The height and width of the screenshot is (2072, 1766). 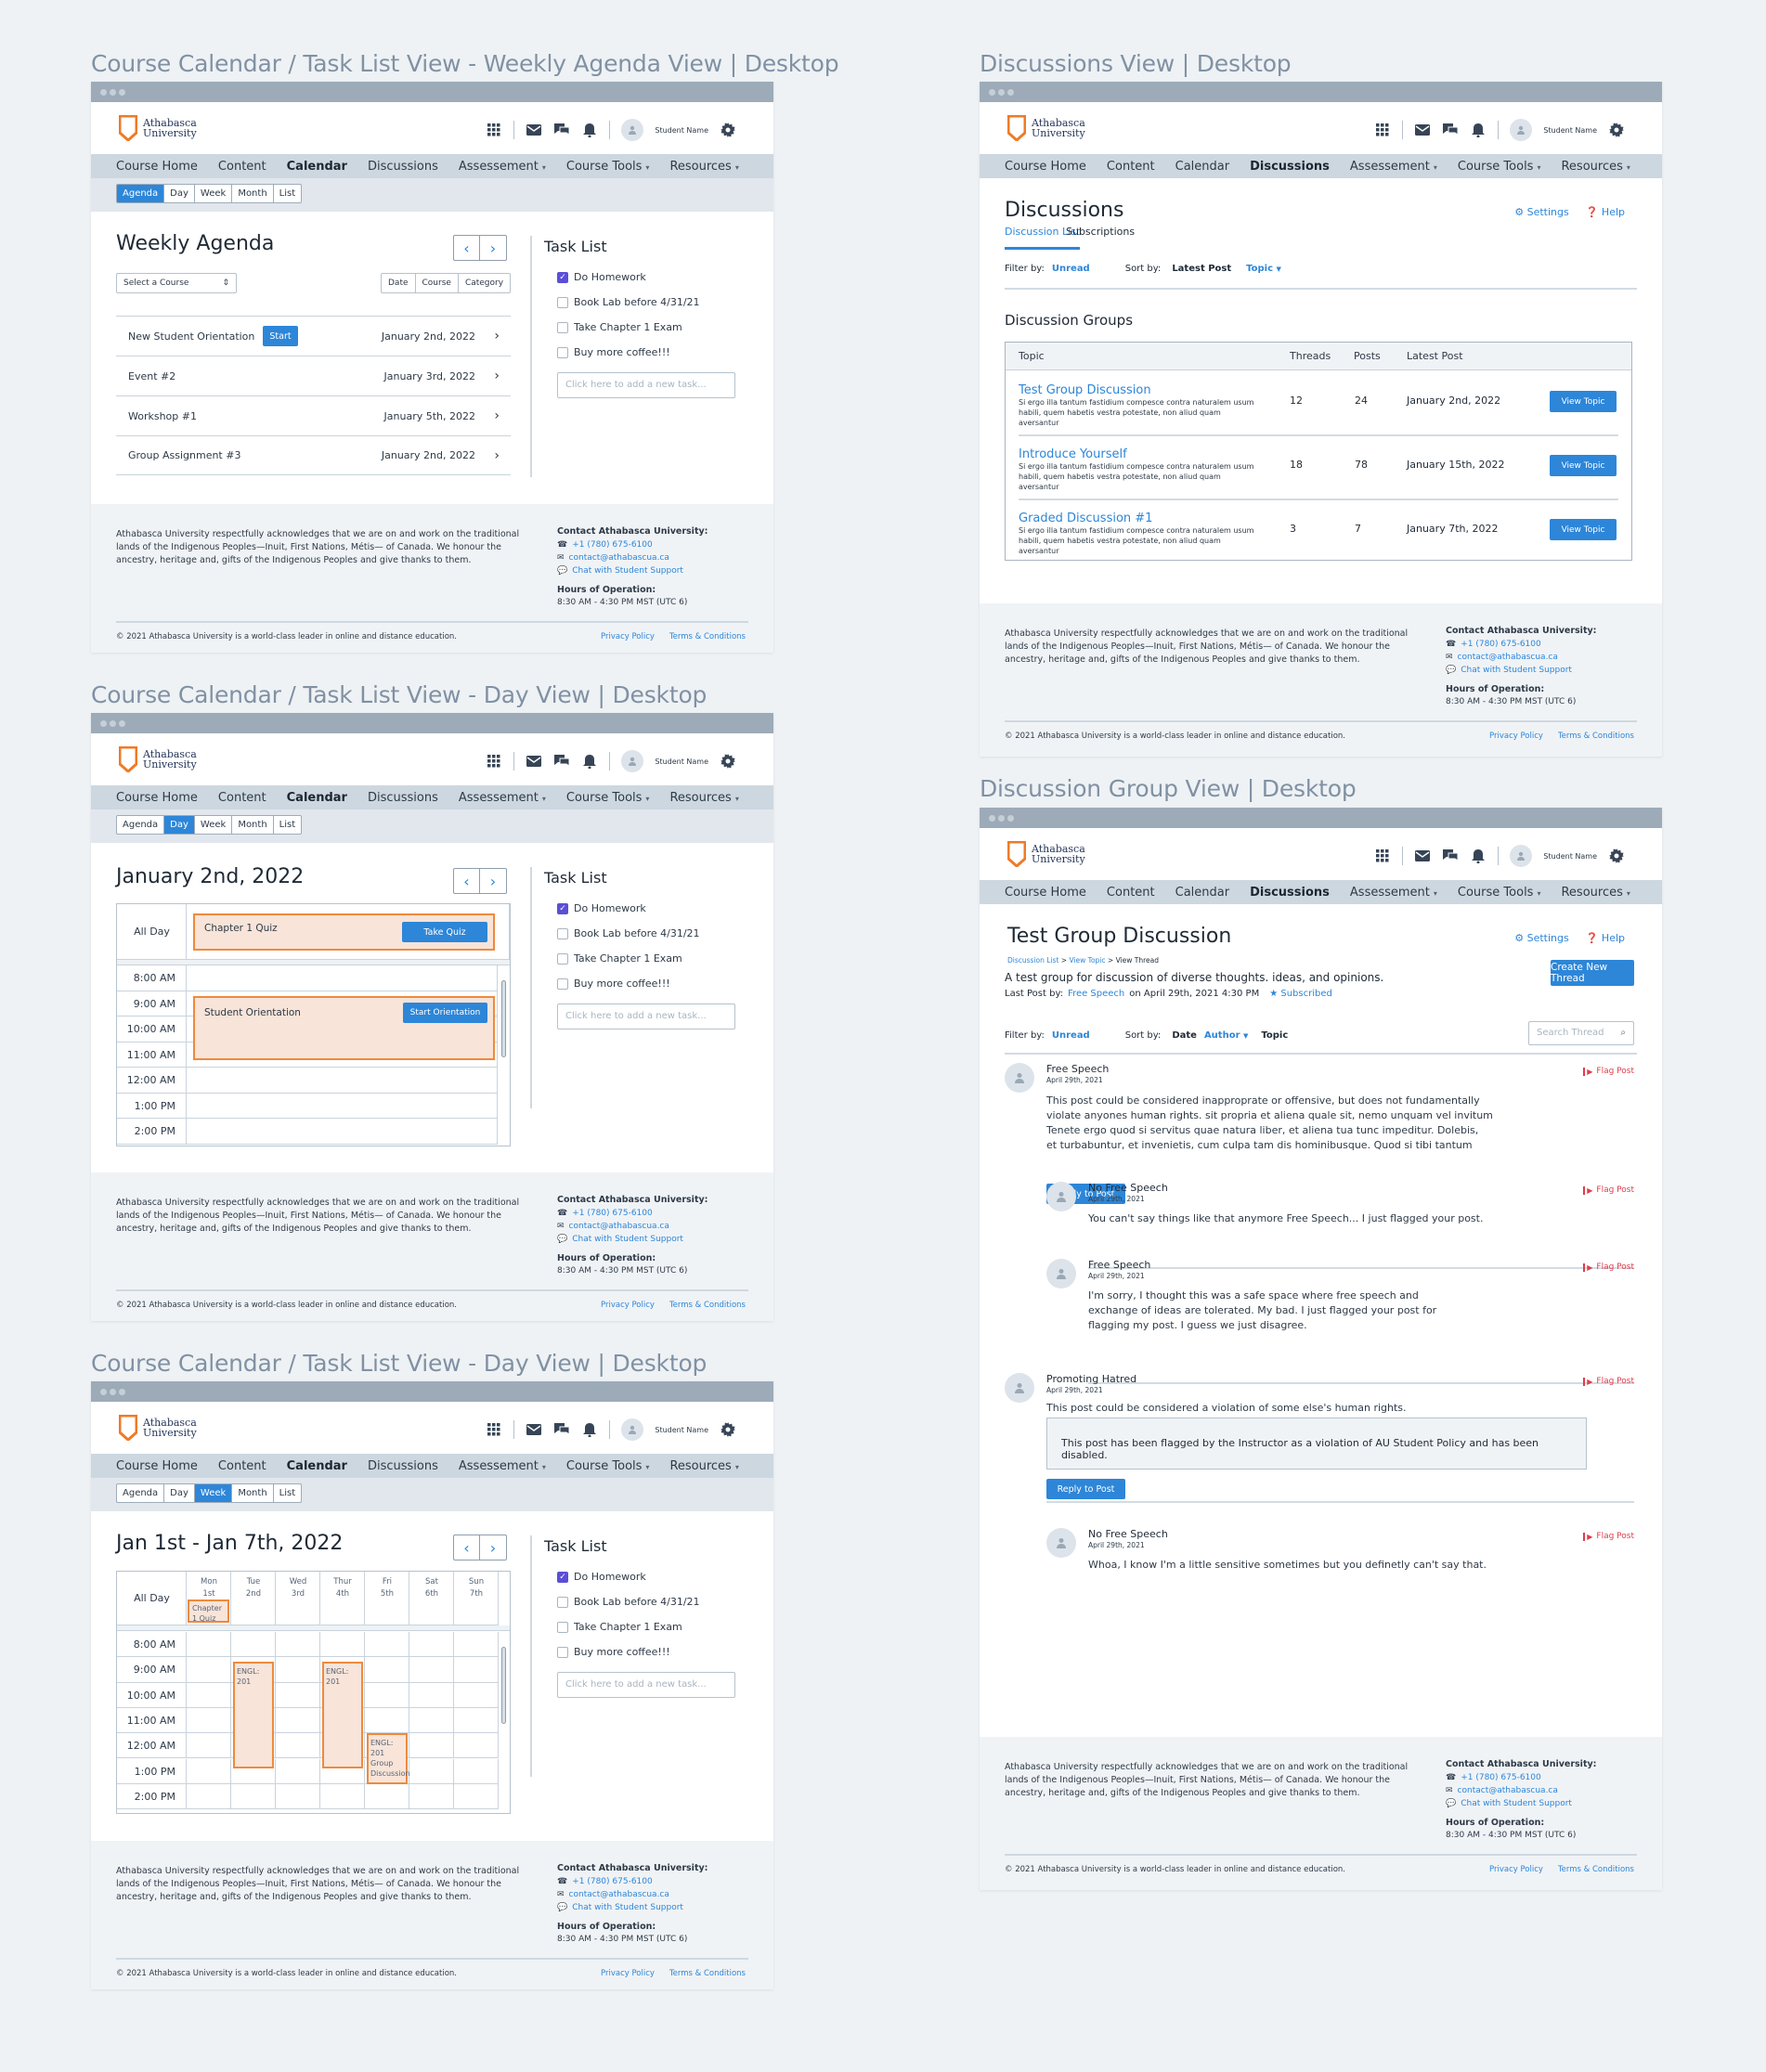 What do you see at coordinates (399, 283) in the screenshot?
I see `filter-date: Date` at bounding box center [399, 283].